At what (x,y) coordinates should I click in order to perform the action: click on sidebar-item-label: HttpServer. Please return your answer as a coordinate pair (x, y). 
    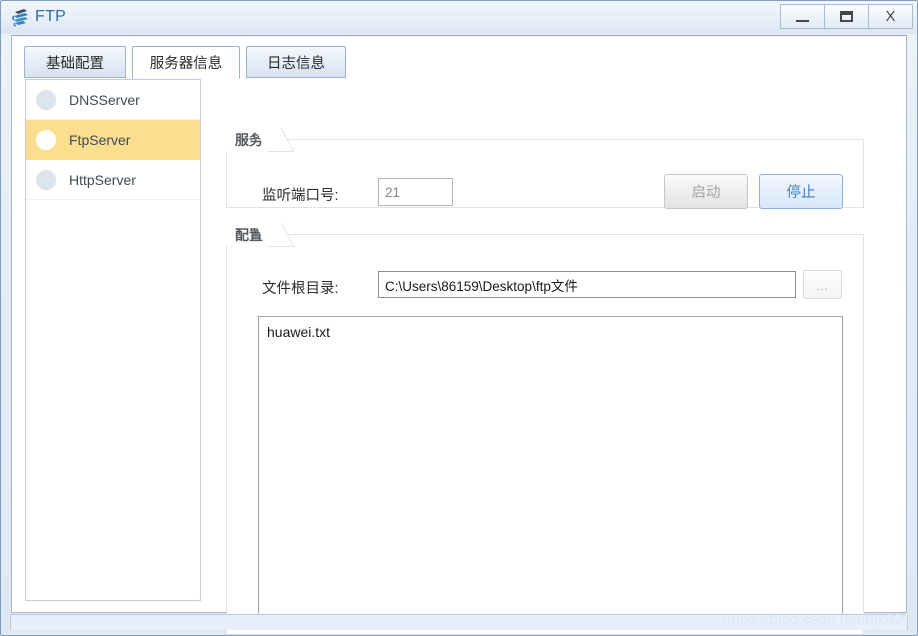
    Looking at the image, I should click on (102, 179).